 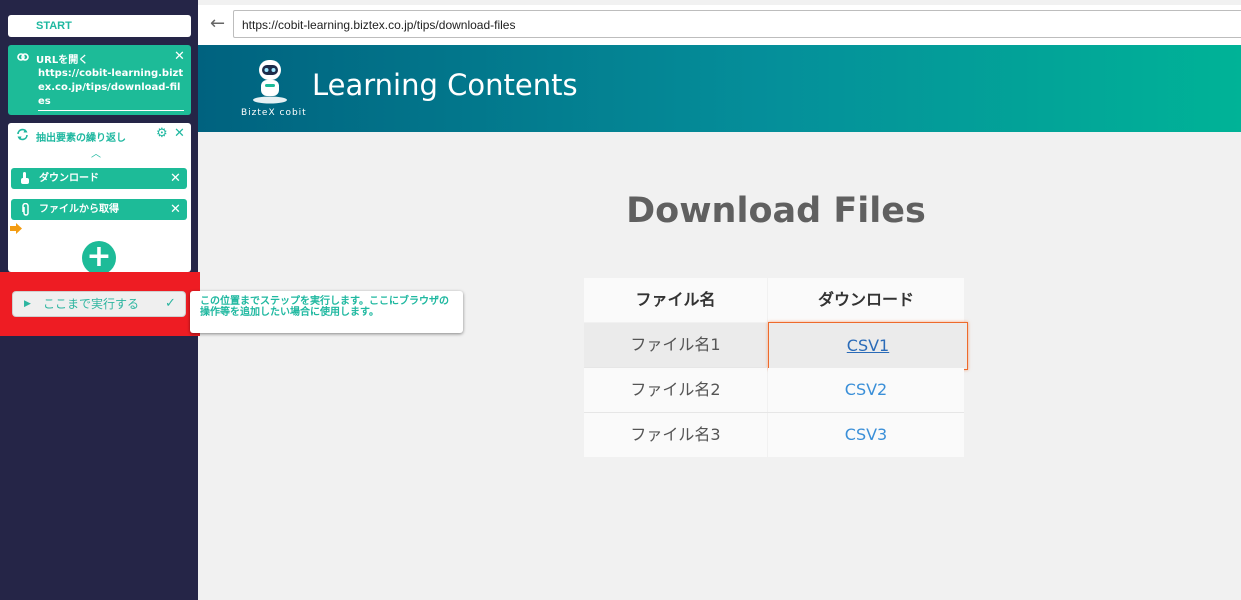 I want to click on download-hand-icon, so click(x=25, y=178).